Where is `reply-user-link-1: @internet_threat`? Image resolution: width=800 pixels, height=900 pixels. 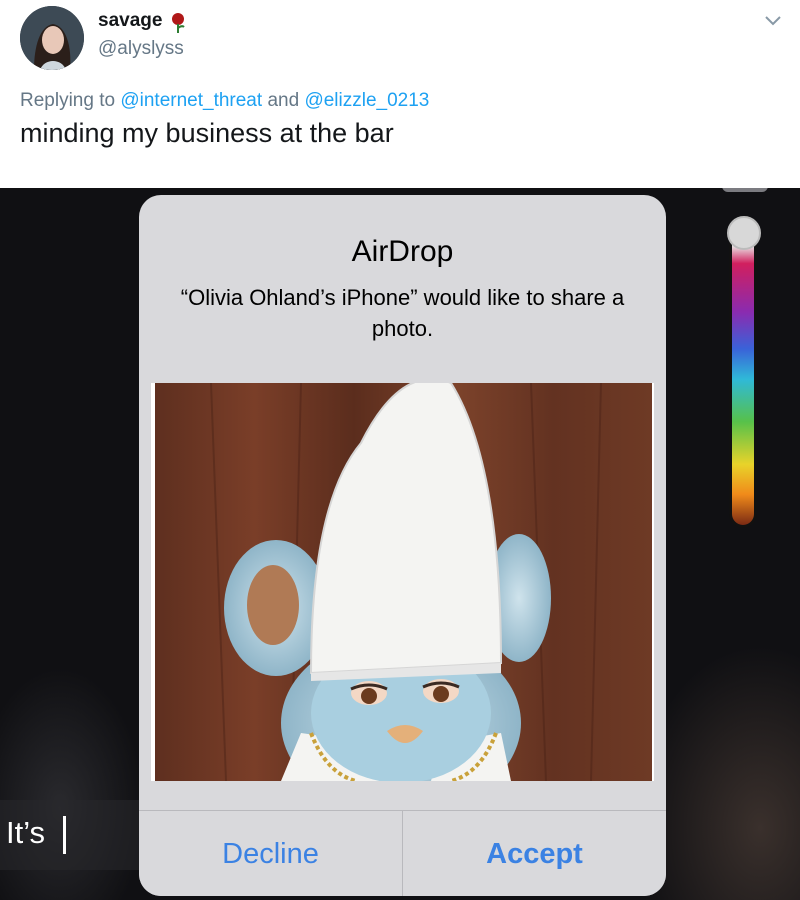 reply-user-link-1: @internet_threat is located at coordinates (191, 100).